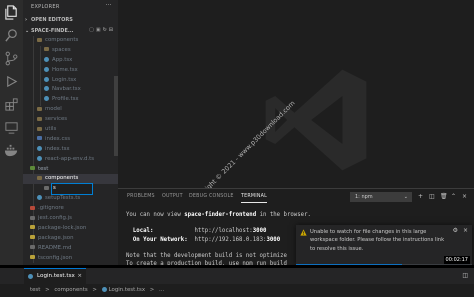 The height and width of the screenshot is (297, 474). What do you see at coordinates (141, 196) in the screenshot?
I see `tab-problems: PROBLEMS` at bounding box center [141, 196].